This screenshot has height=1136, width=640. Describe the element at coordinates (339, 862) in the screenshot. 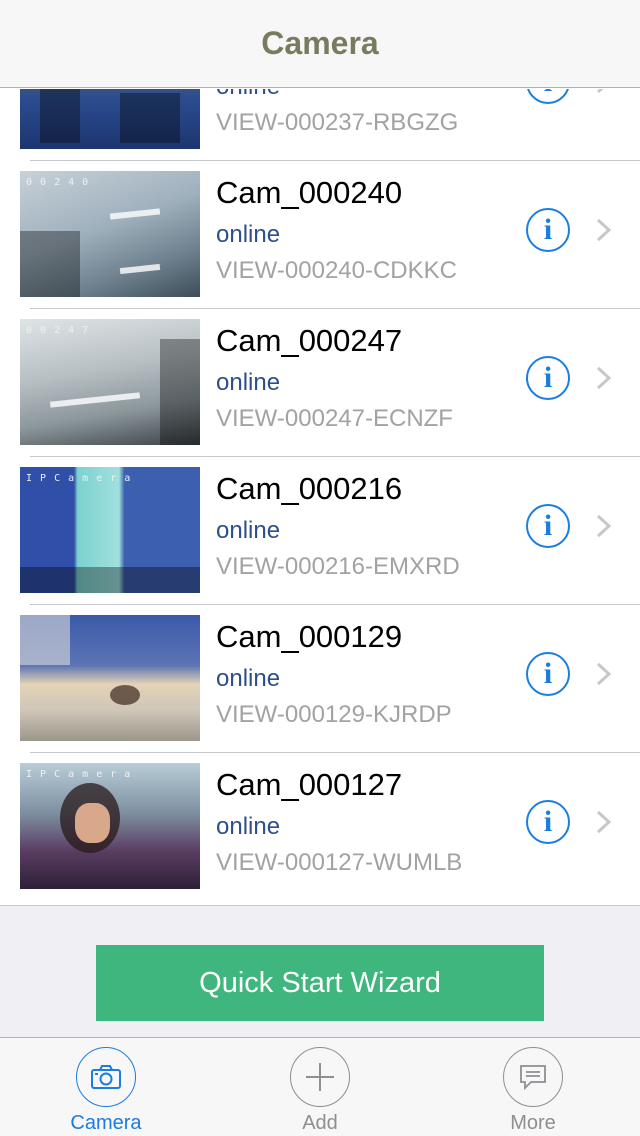

I see `camera-uid: VIEW-000127-WUMLB` at that location.